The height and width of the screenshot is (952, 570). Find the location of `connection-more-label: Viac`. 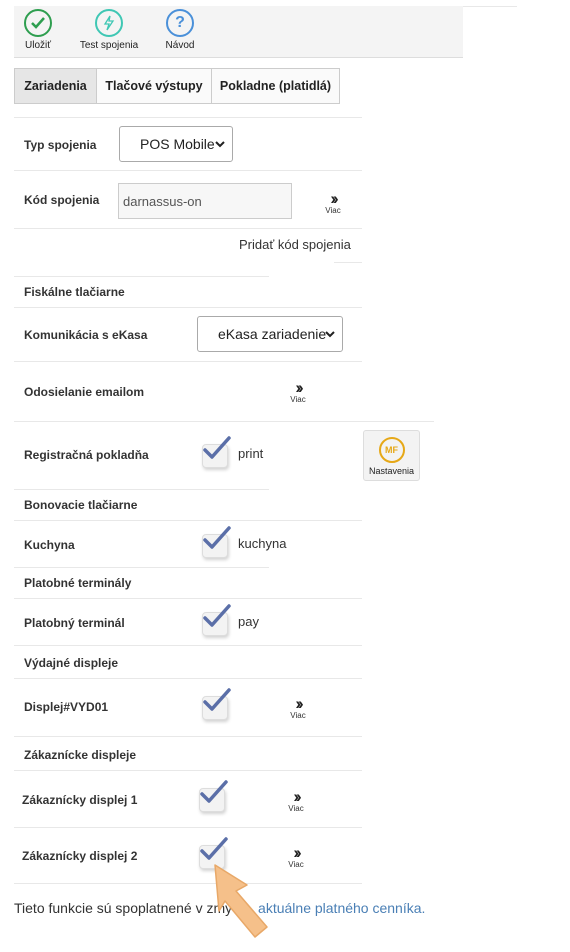

connection-more-label: Viac is located at coordinates (333, 210).